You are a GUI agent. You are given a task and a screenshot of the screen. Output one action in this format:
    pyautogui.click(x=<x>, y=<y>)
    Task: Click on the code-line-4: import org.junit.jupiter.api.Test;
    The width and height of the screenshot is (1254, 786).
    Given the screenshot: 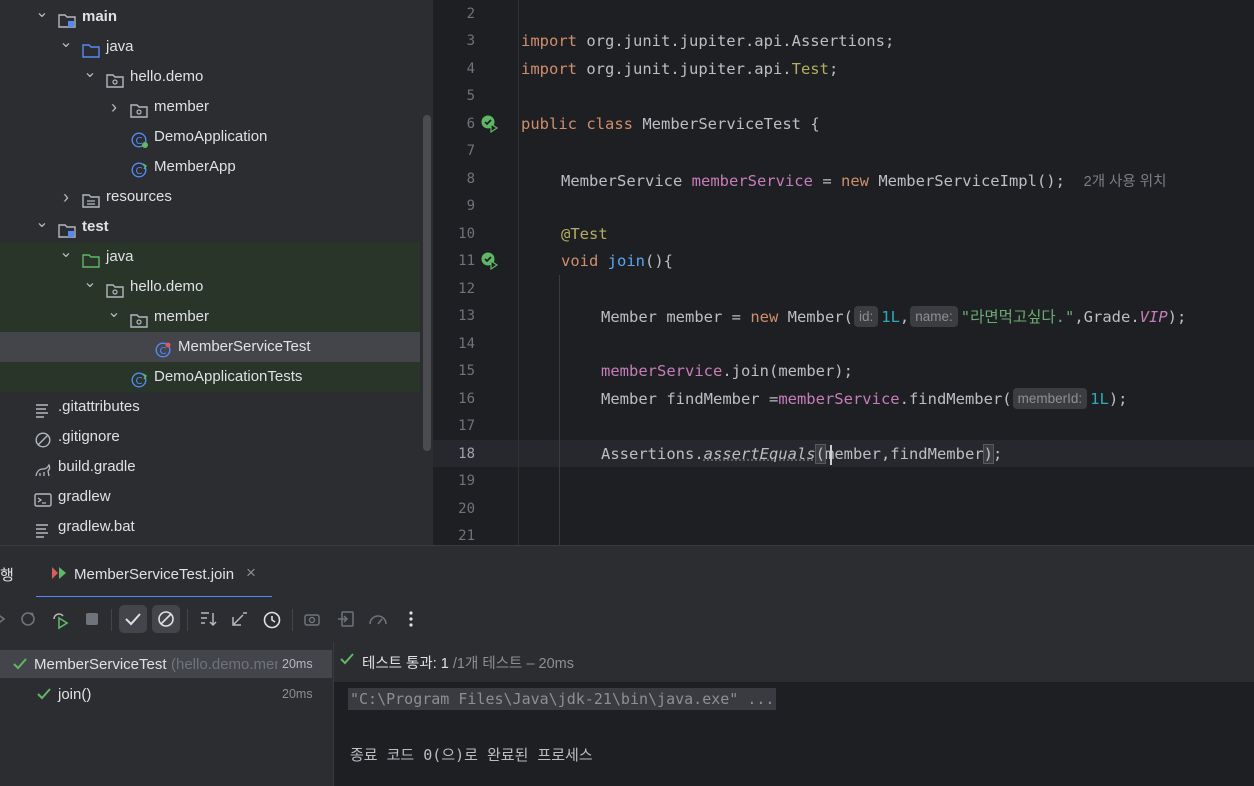 What is the action you would take?
    pyautogui.click(x=679, y=69)
    